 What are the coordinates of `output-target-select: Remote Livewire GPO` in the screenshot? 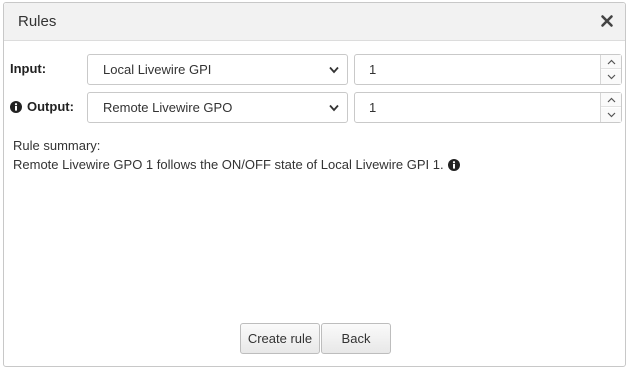 It's located at (217, 107).